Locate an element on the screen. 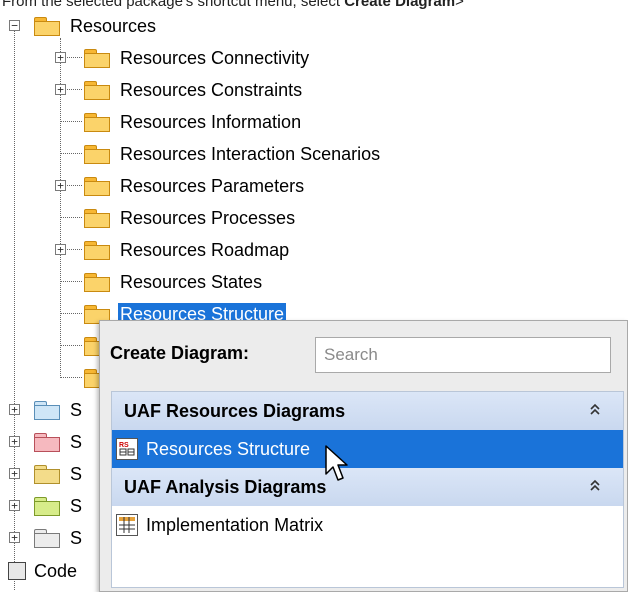 The width and height of the screenshot is (628, 592). tree-node-resources-states: Resources States is located at coordinates (174, 282).